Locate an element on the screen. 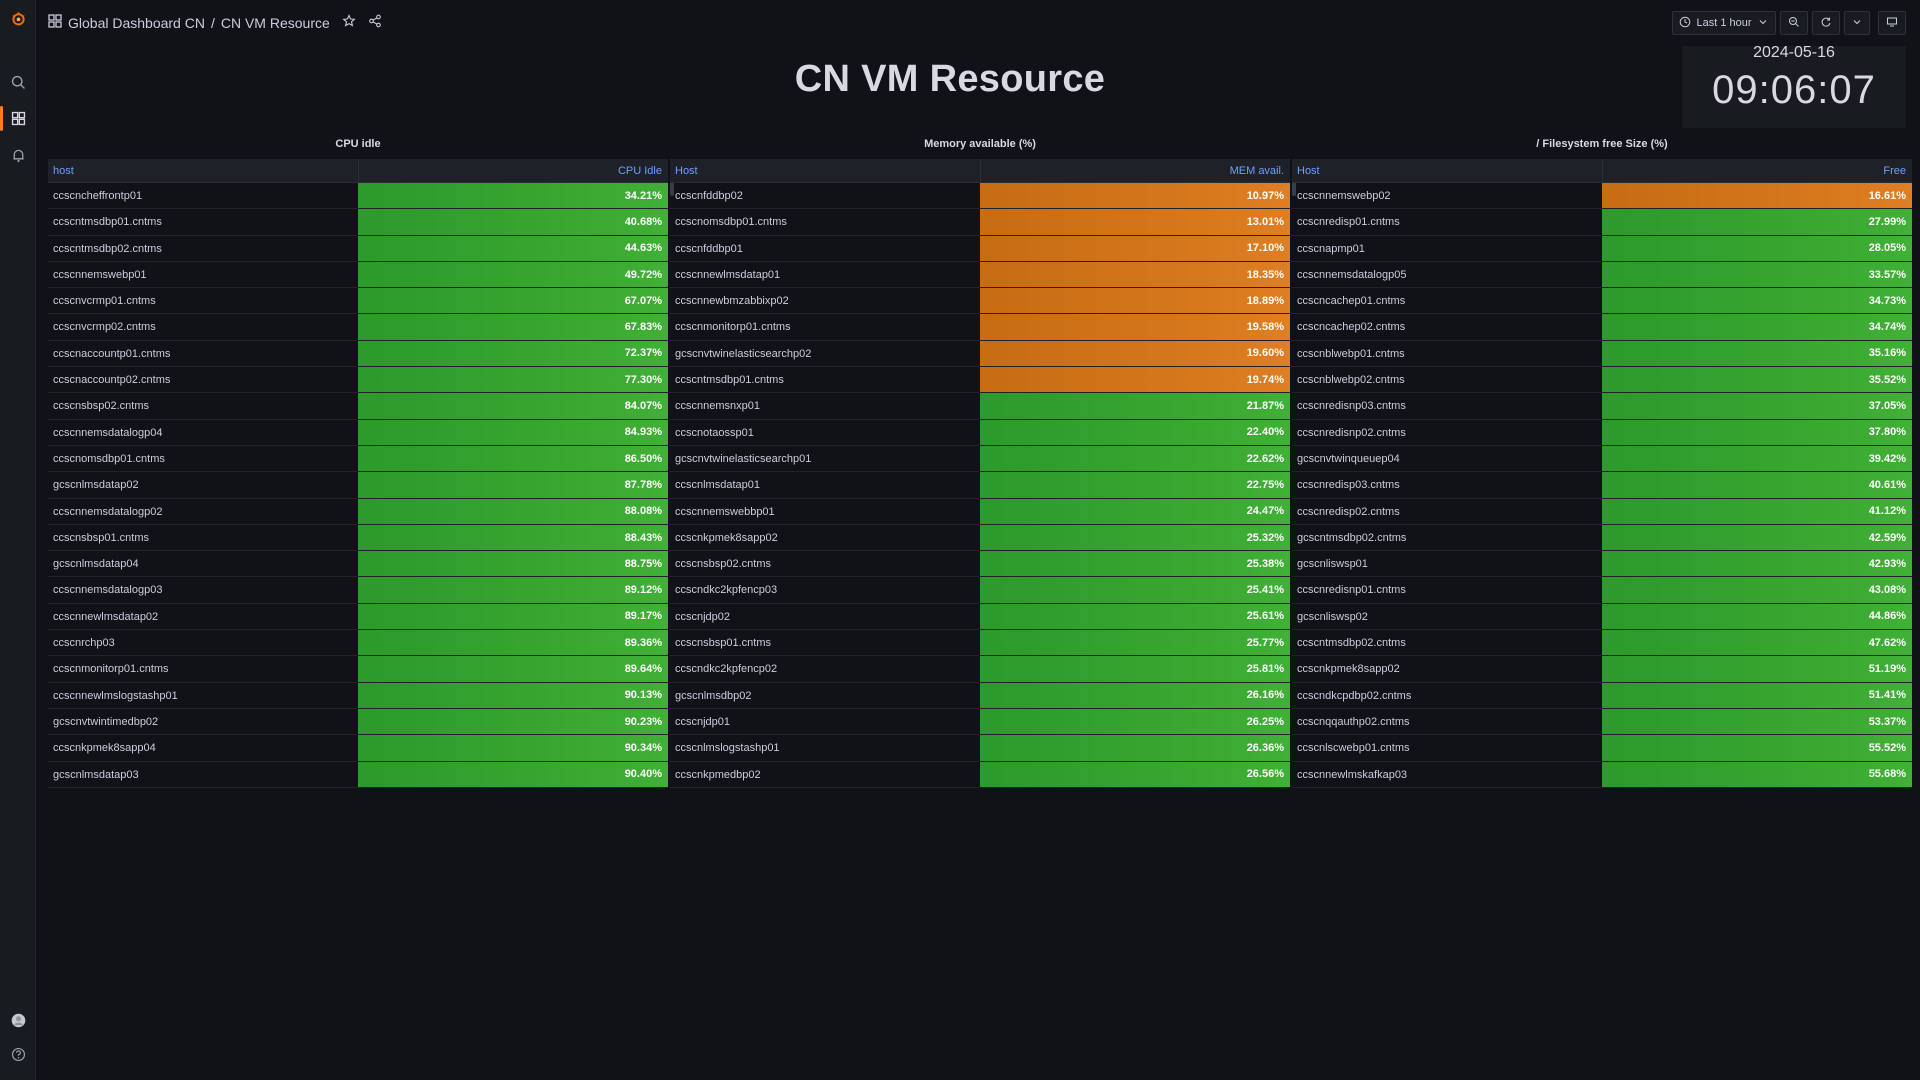 The width and height of the screenshot is (1920, 1080). value-cell: 53.37% is located at coordinates (1757, 721).